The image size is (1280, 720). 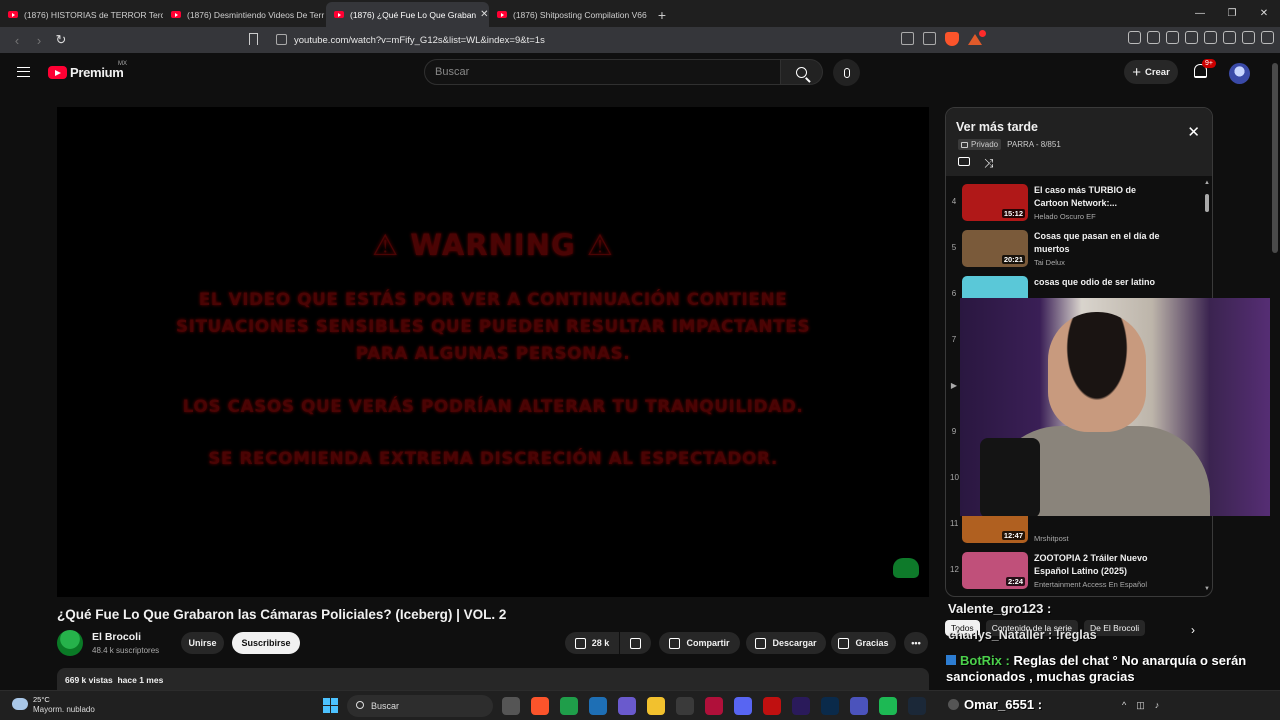 What do you see at coordinates (977, 38) in the screenshot?
I see `brave-rewards-icon` at bounding box center [977, 38].